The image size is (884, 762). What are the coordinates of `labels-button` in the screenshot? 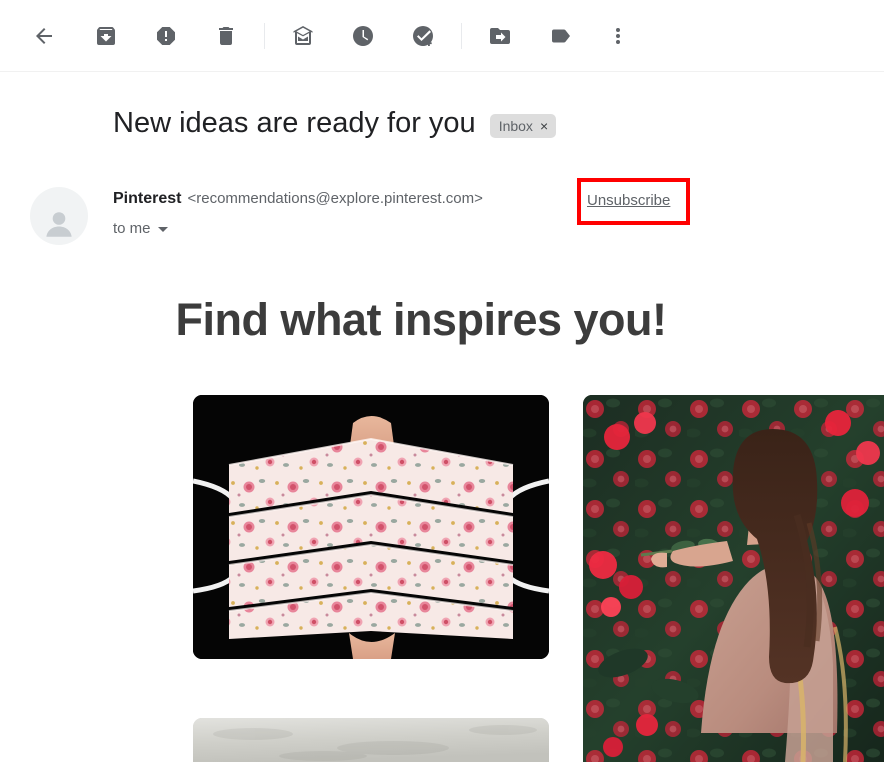 It's located at (560, 36).